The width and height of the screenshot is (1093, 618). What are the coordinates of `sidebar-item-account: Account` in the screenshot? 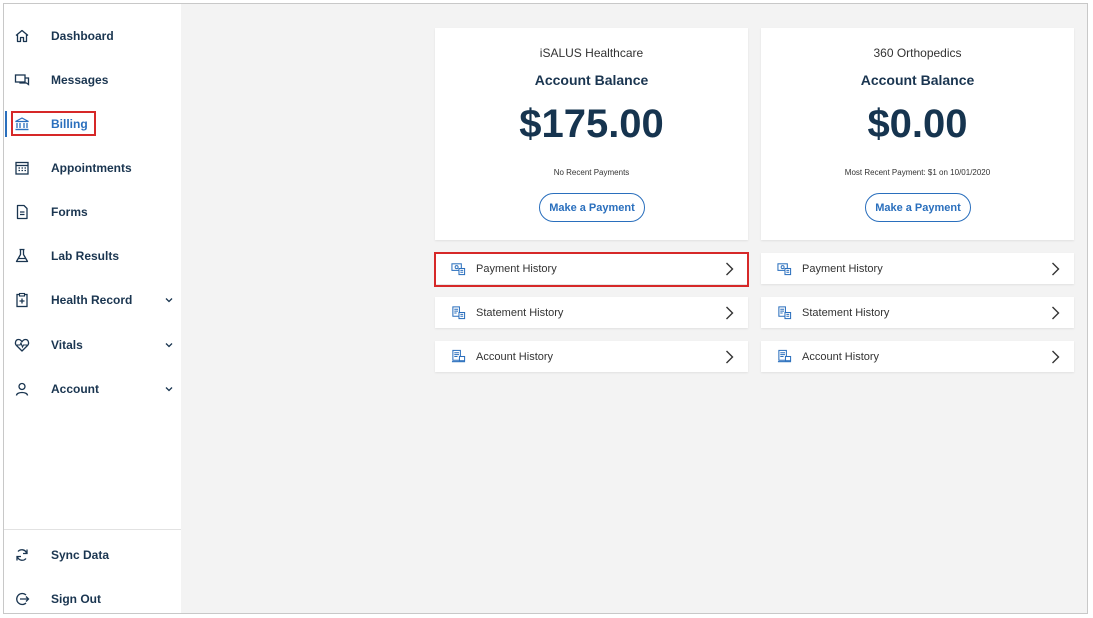 It's located at (92, 389).